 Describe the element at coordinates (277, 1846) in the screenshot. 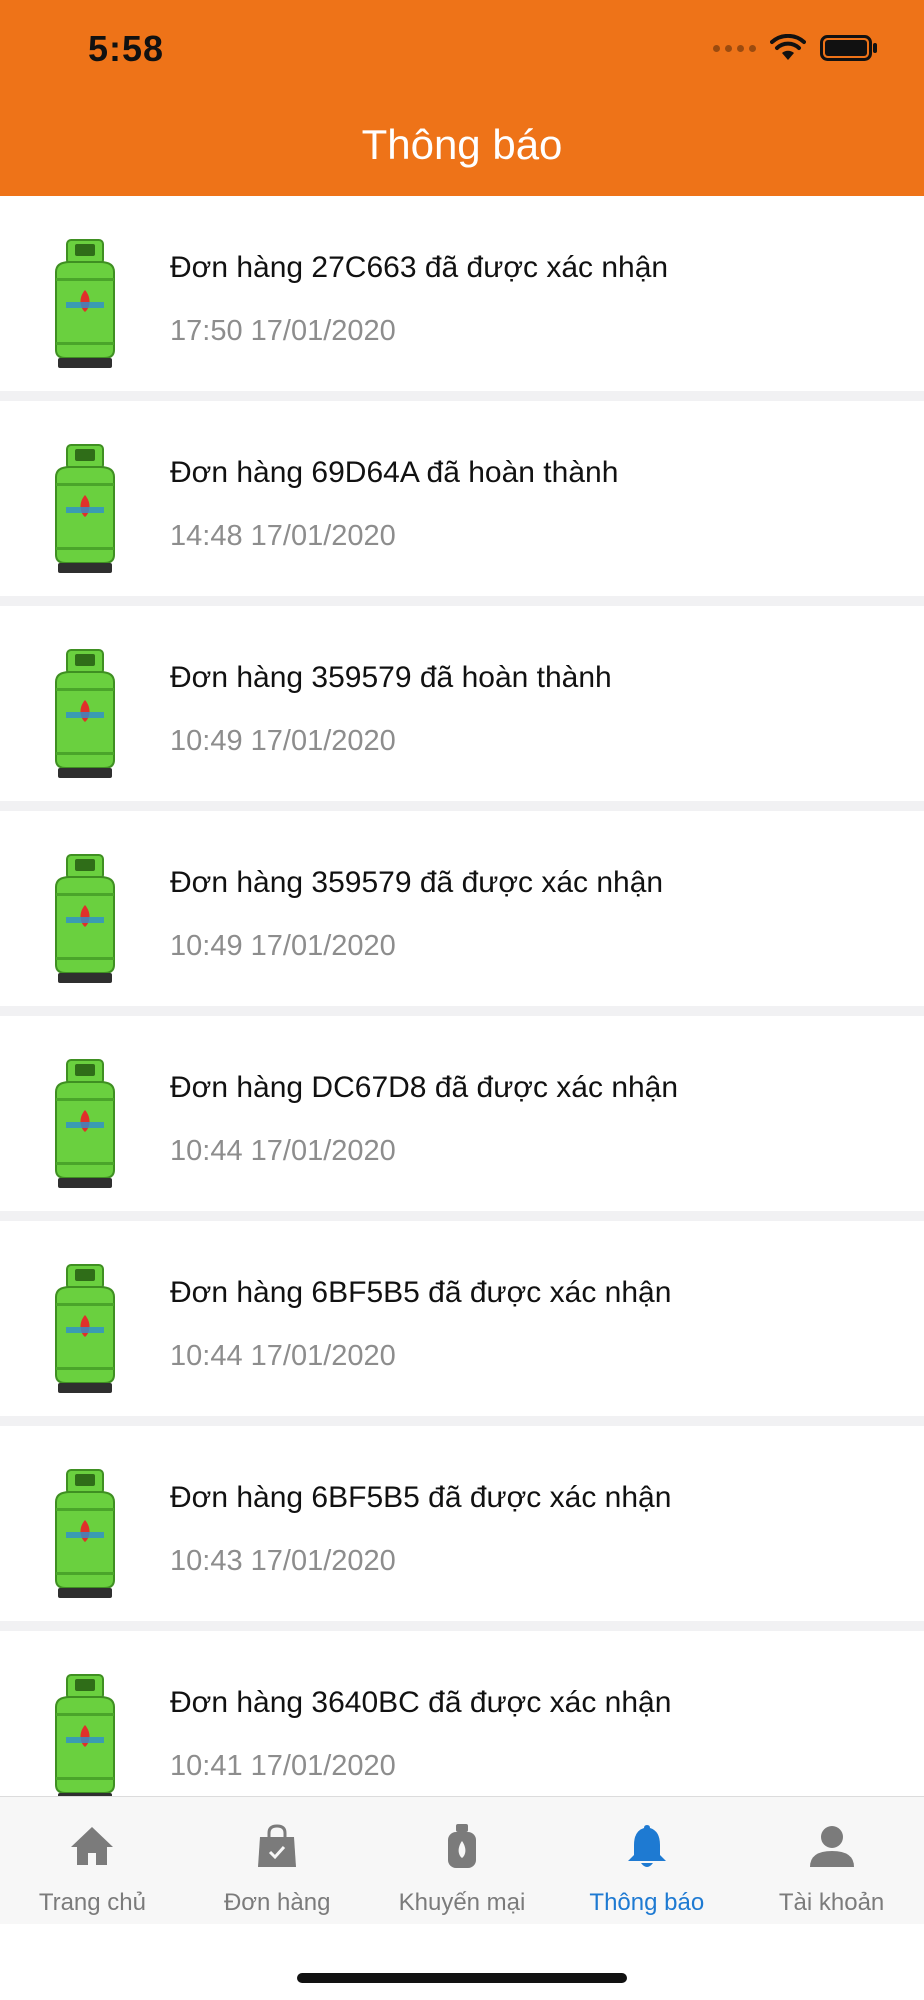

I see `shopping-bag-icon` at that location.